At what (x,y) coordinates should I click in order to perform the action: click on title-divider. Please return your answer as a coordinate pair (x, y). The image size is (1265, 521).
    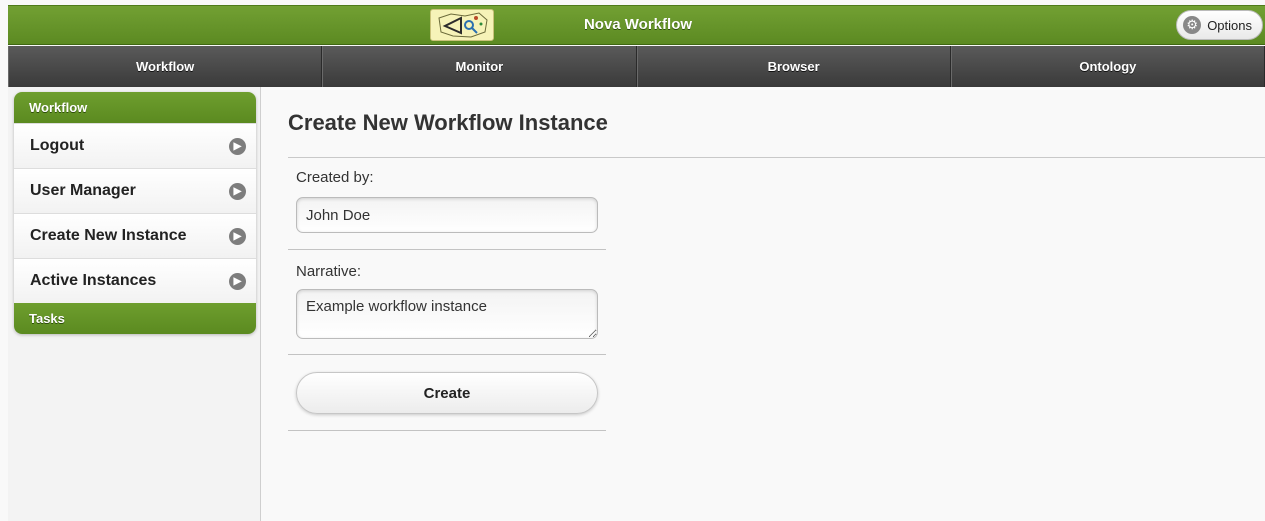
    Looking at the image, I should click on (776, 157).